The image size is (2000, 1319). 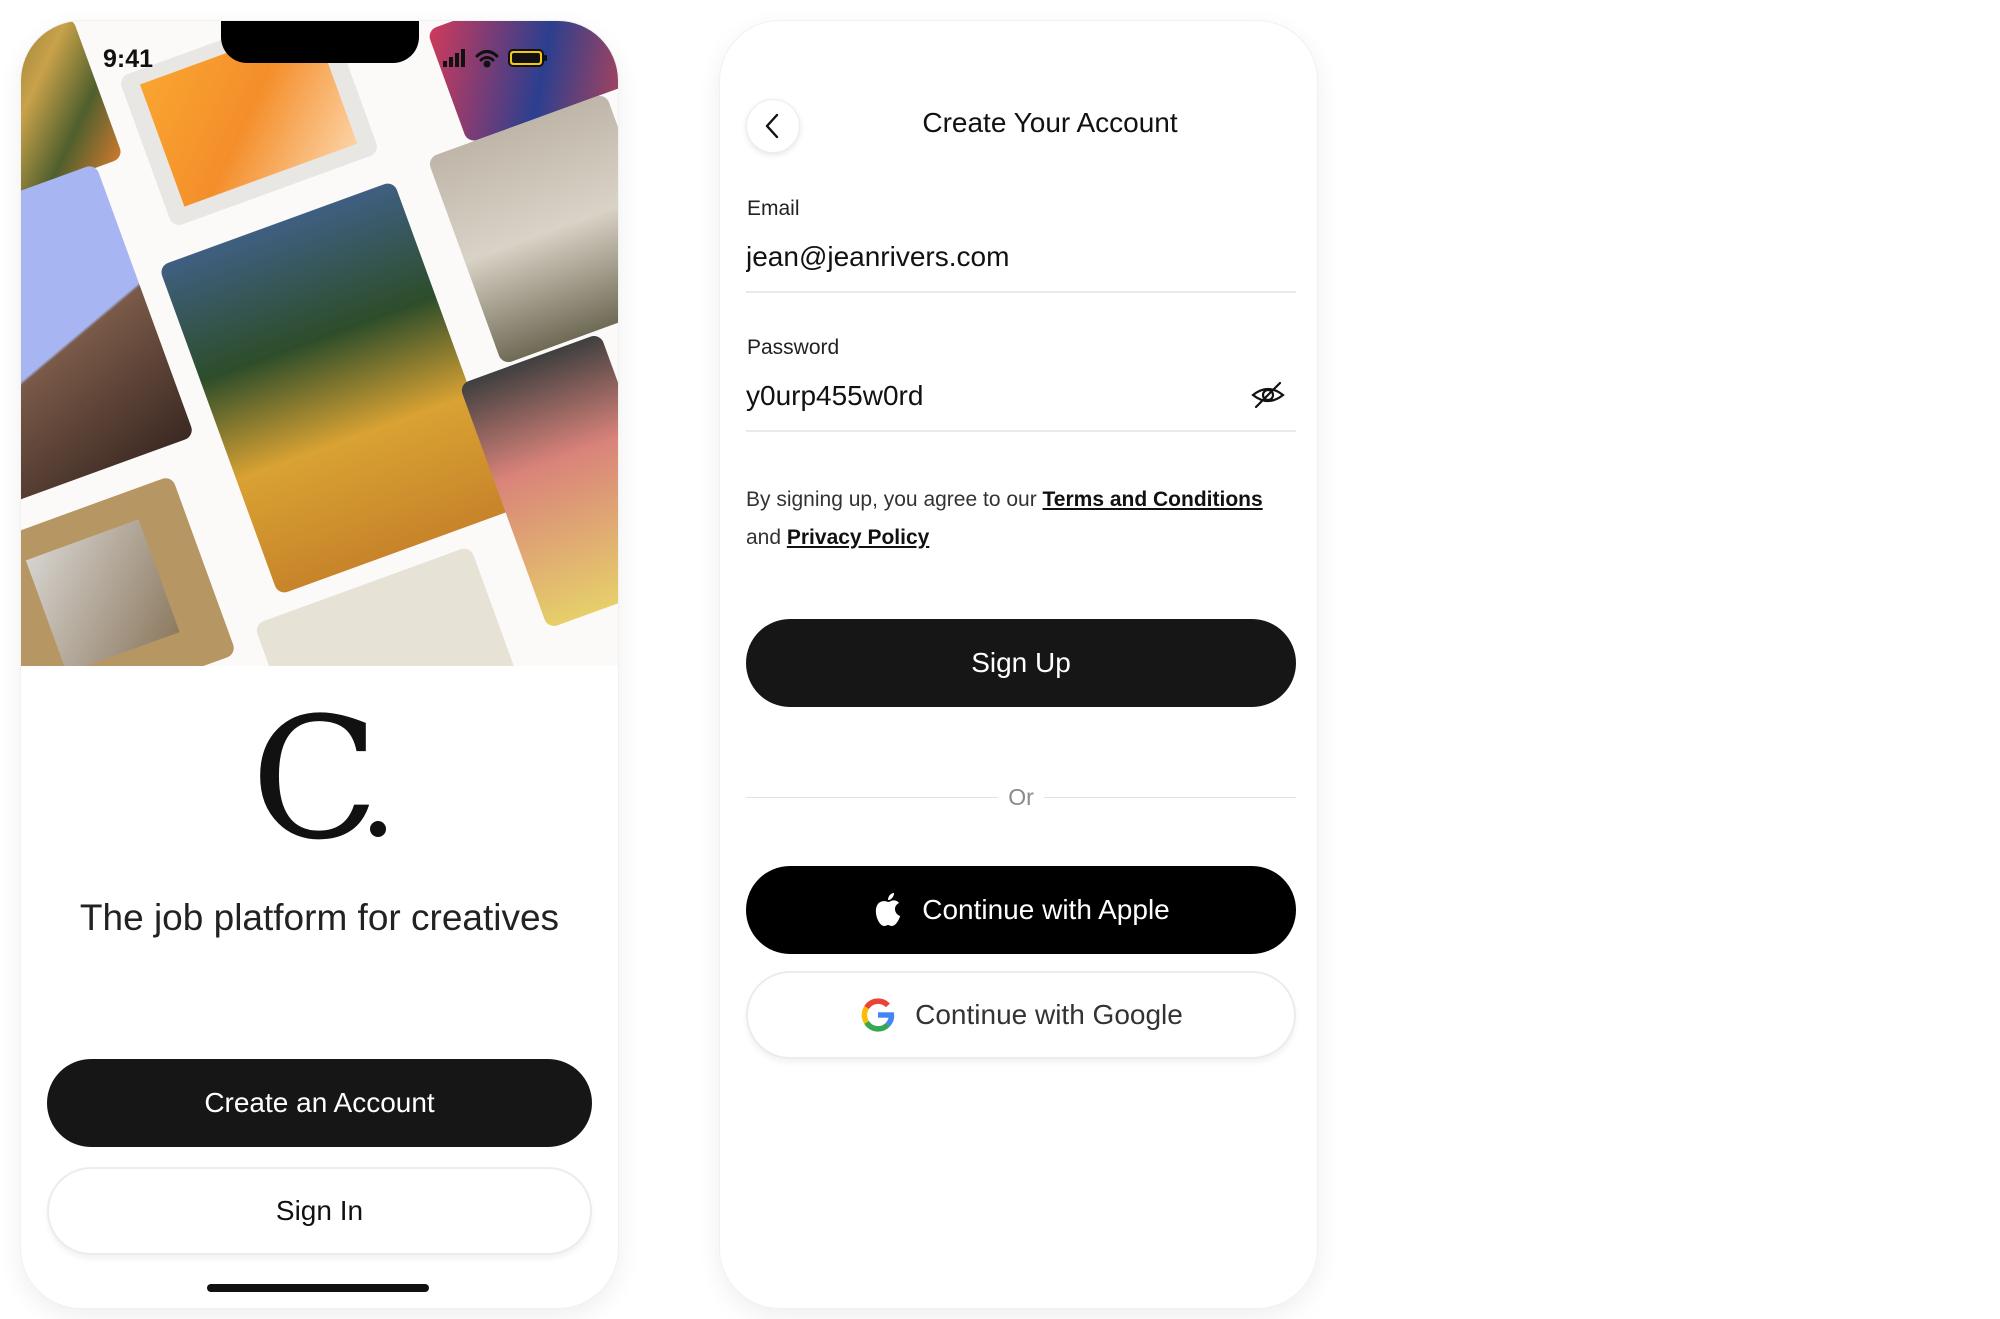 I want to click on eye-off-icon, so click(x=1268, y=395).